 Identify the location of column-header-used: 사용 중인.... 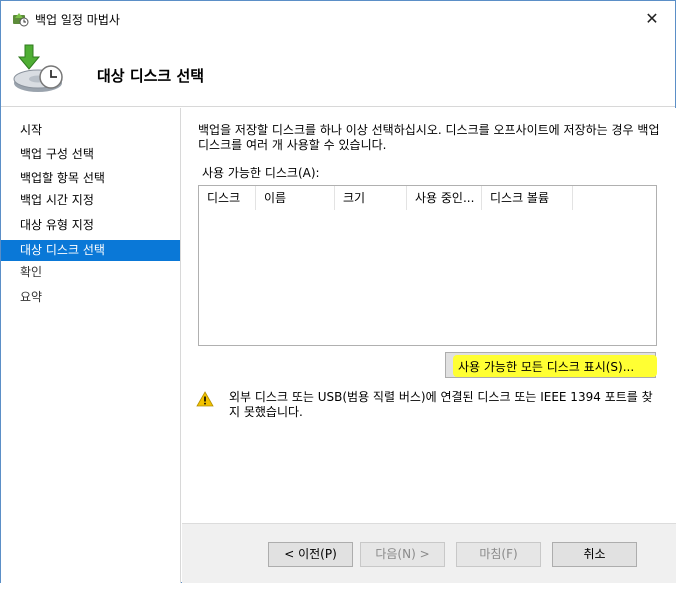
(444, 198).